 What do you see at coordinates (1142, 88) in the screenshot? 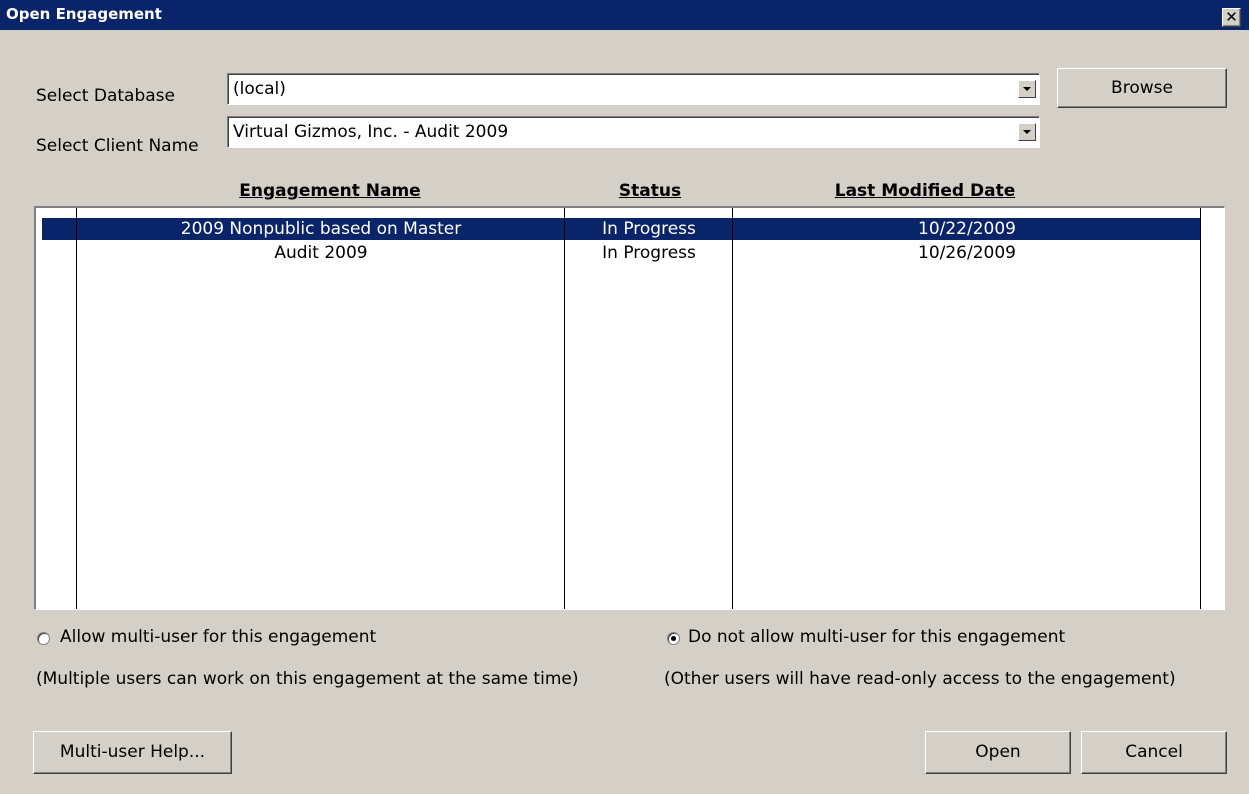
I see `browse-button: Browse` at bounding box center [1142, 88].